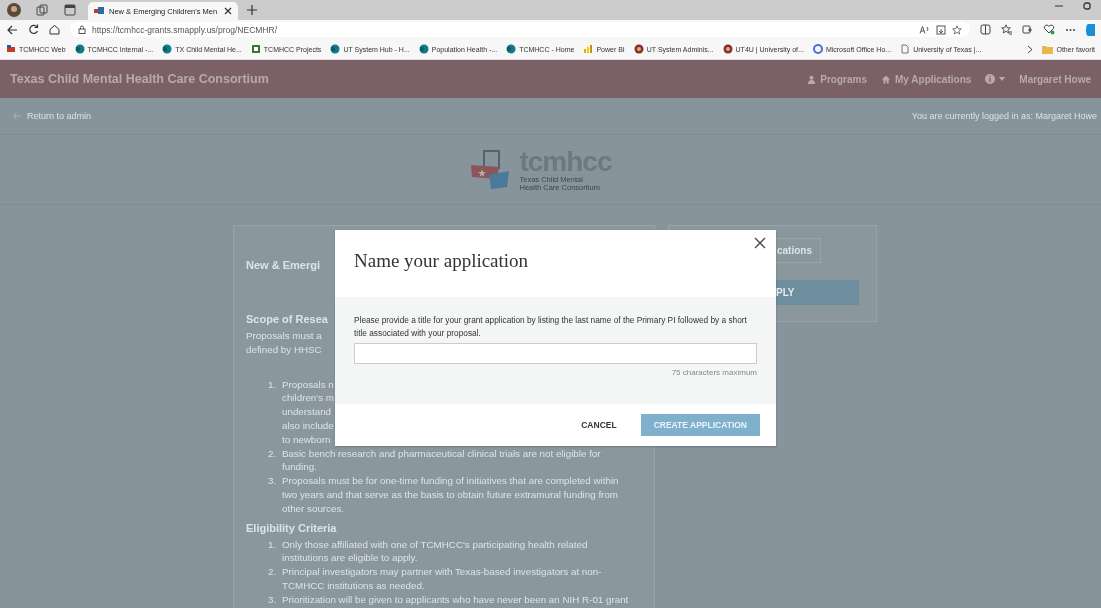 Image resolution: width=1101 pixels, height=608 pixels. Describe the element at coordinates (284, 335) in the screenshot. I see `body-text: Proposals must a` at that location.